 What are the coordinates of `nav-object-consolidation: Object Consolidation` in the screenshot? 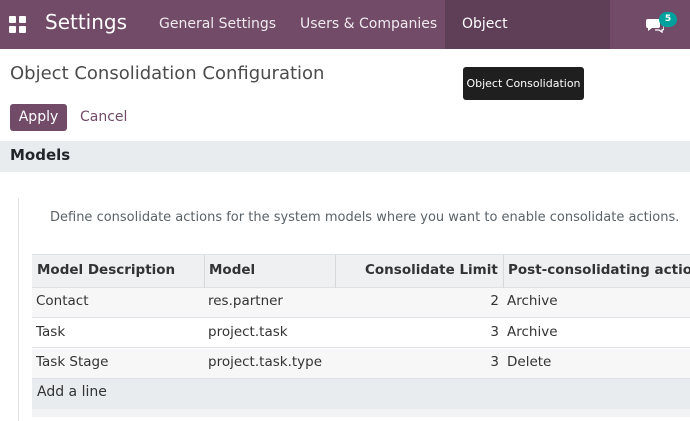 It's located at (527, 40).